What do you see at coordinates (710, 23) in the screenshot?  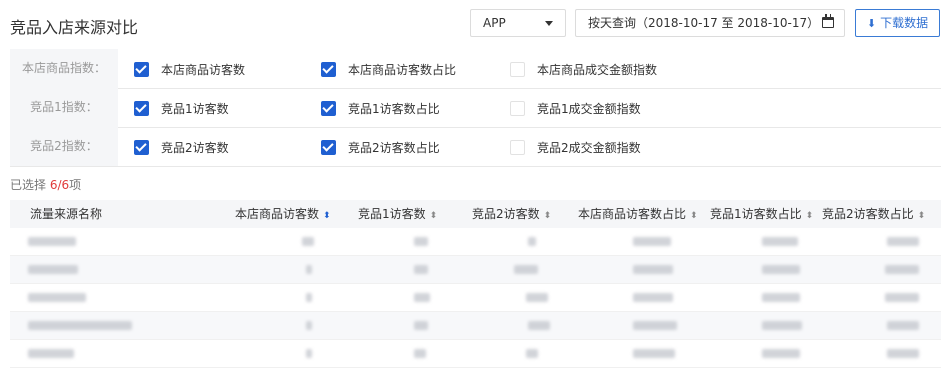 I see `date-range-picker: 按天查询（2018-10-17 至 2018-10-17）` at bounding box center [710, 23].